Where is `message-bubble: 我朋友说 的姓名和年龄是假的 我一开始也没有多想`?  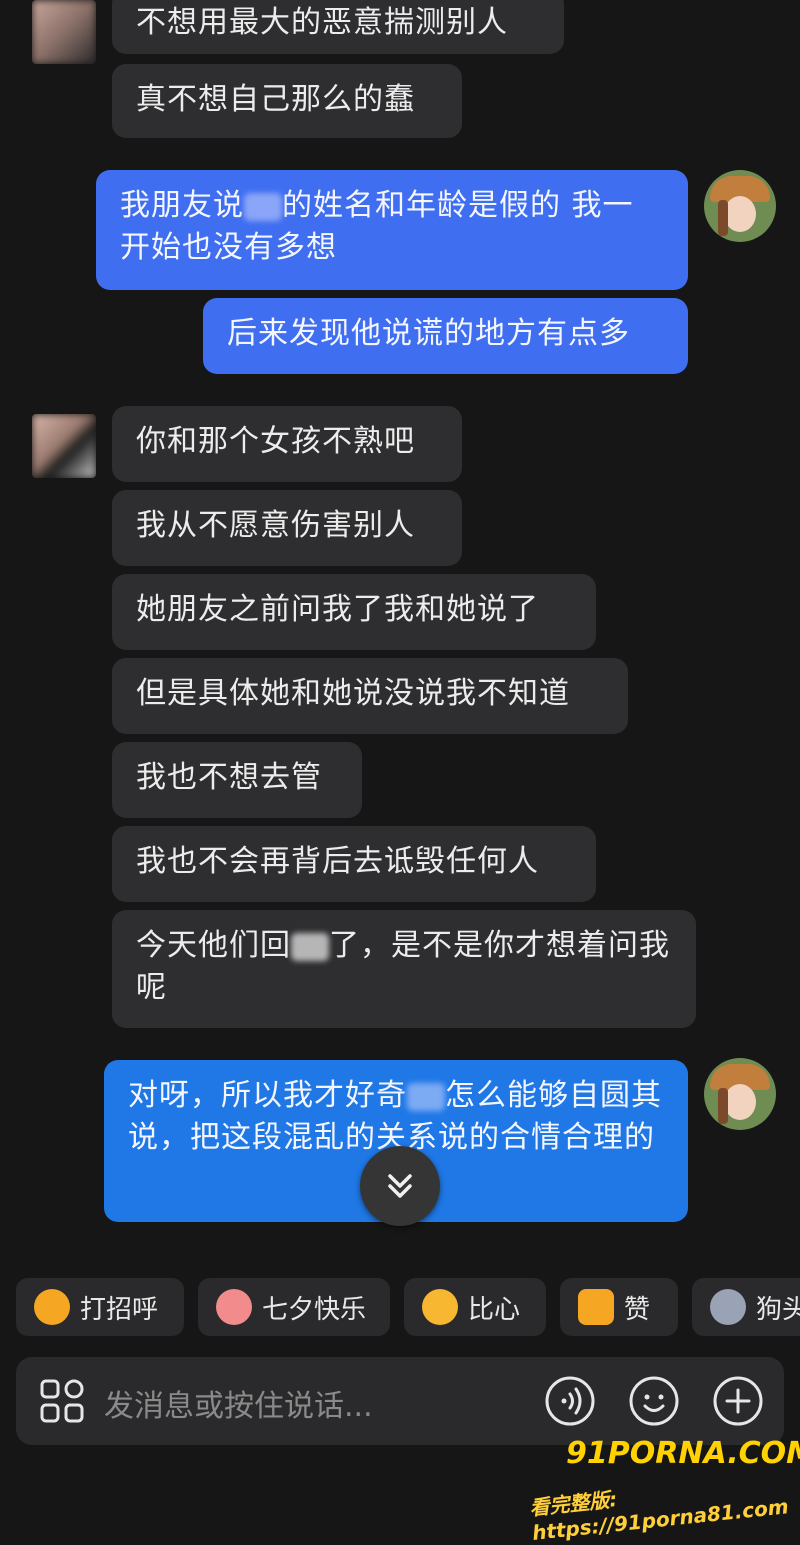 message-bubble: 我朋友说 的姓名和年龄是假的 我一开始也没有多想 is located at coordinates (392, 230).